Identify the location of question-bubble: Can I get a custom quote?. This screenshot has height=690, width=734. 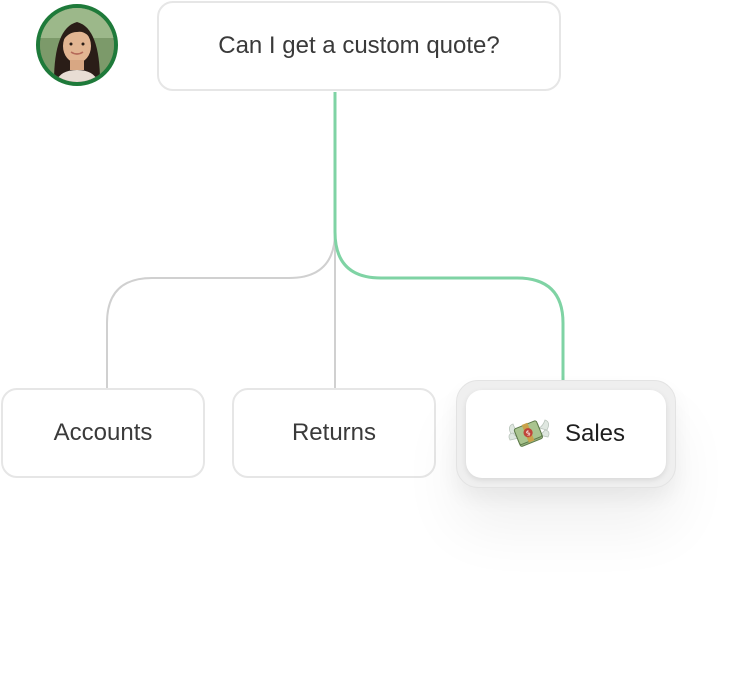
(359, 46).